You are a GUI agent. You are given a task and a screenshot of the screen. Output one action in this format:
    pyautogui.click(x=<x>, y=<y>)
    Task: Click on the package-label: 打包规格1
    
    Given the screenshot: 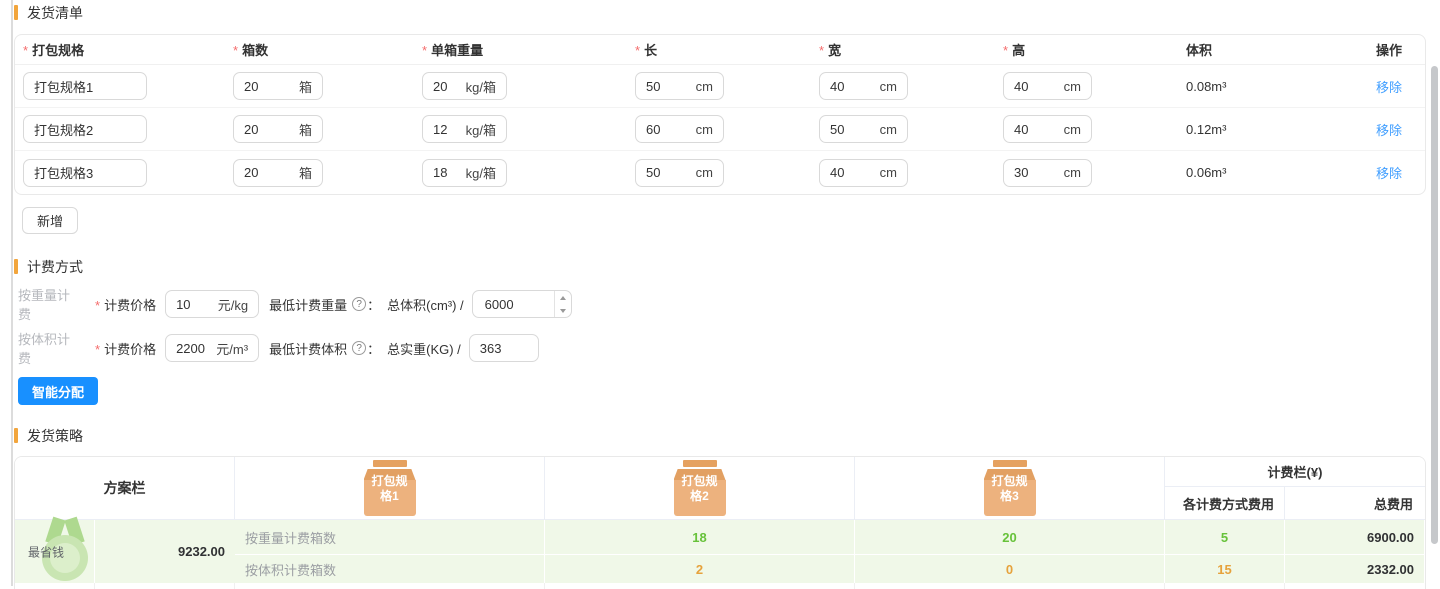 What is the action you would take?
    pyautogui.click(x=389, y=488)
    